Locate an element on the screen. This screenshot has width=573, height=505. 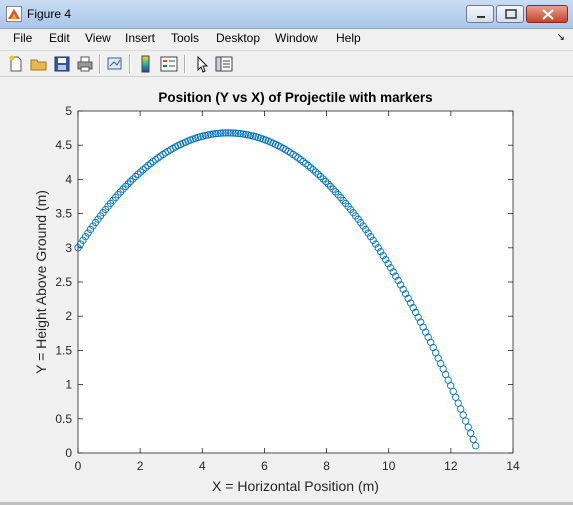
close-icon is located at coordinates (548, 14).